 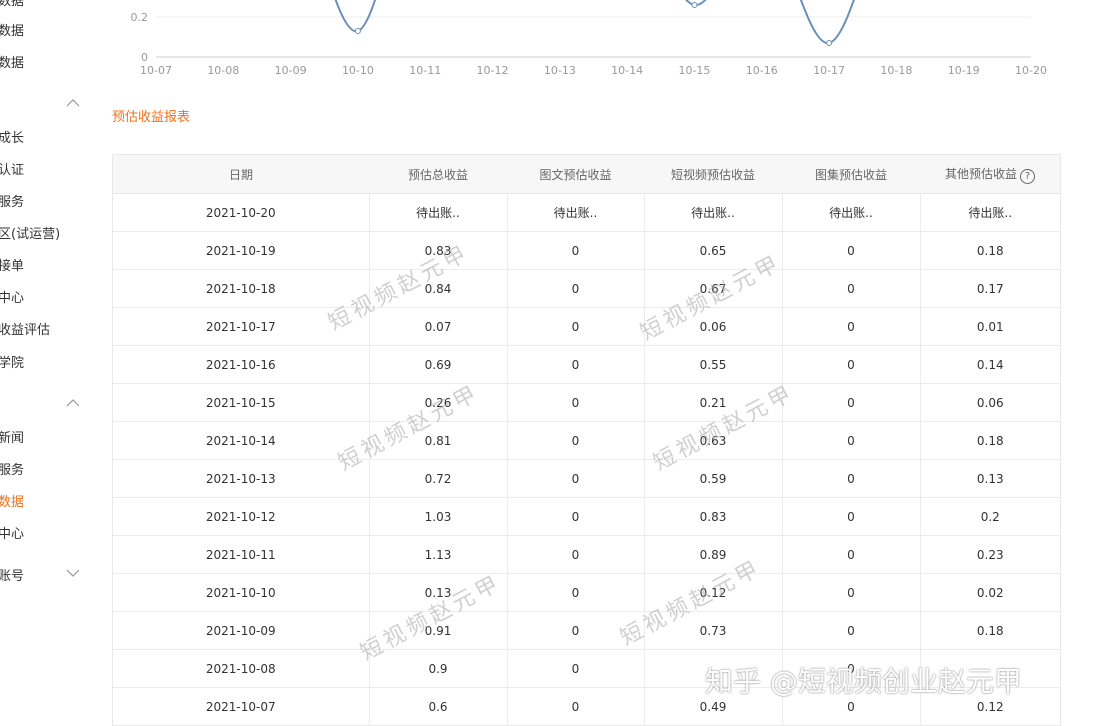 What do you see at coordinates (73, 573) in the screenshot?
I see `chevron-down-icon` at bounding box center [73, 573].